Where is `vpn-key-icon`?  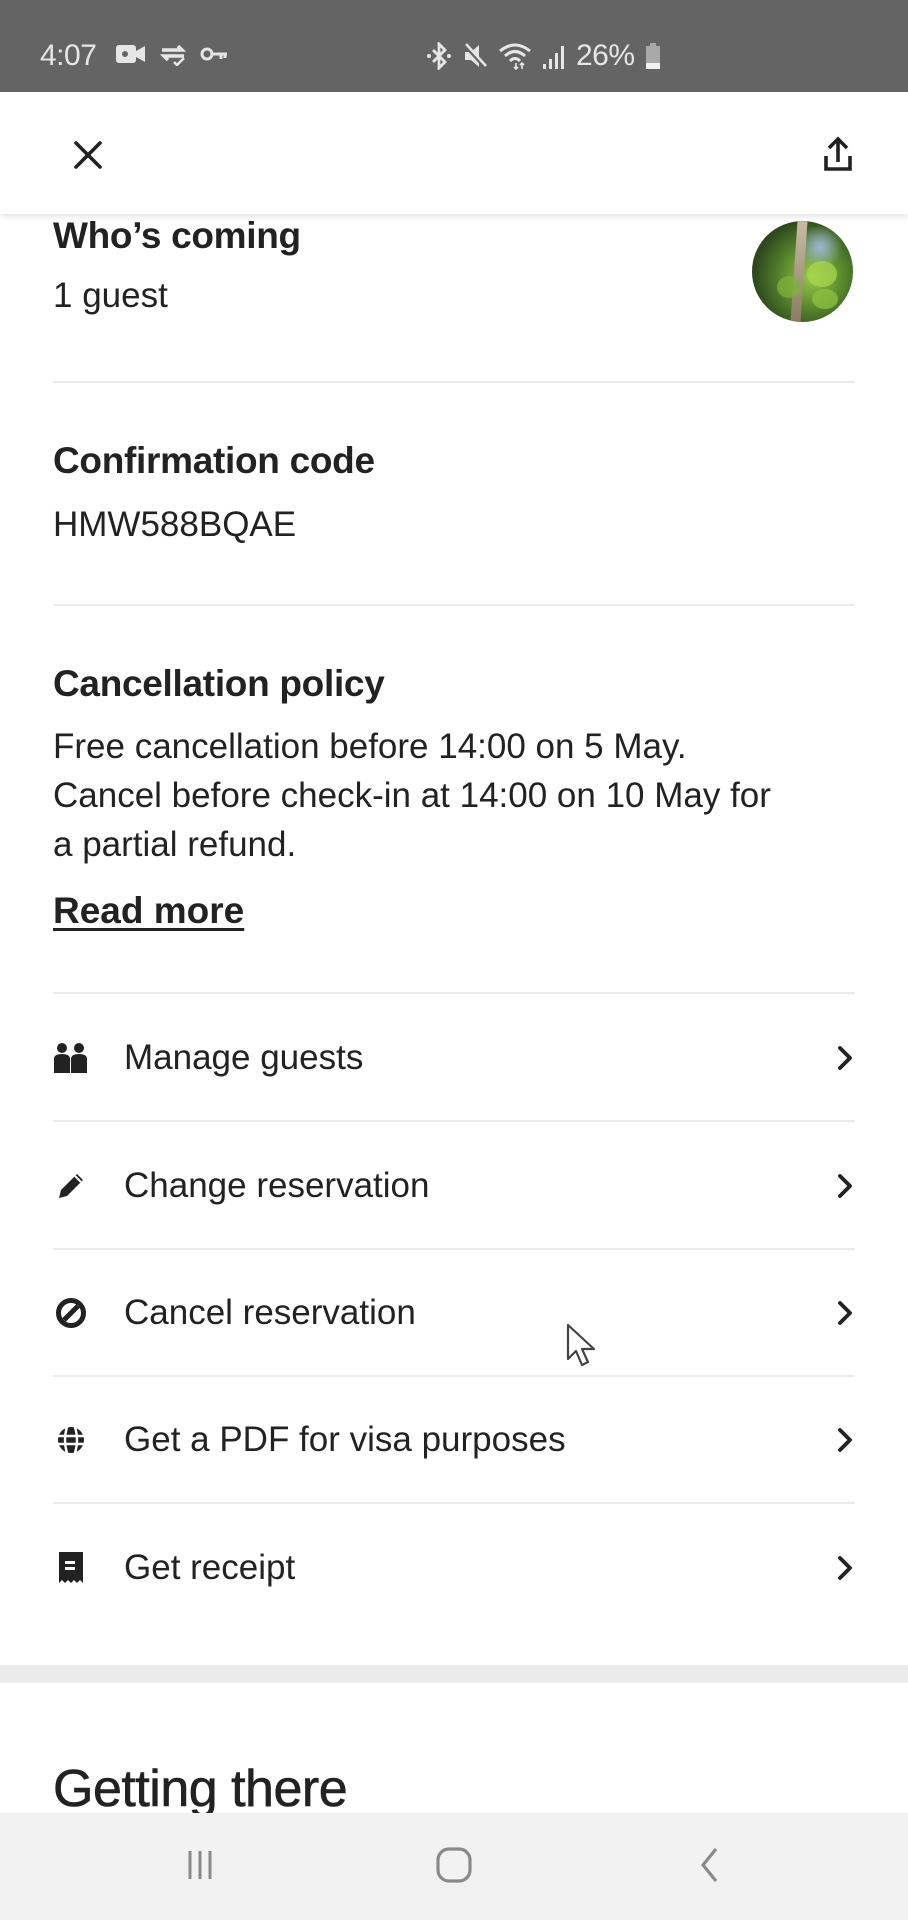
vpn-key-icon is located at coordinates (213, 54).